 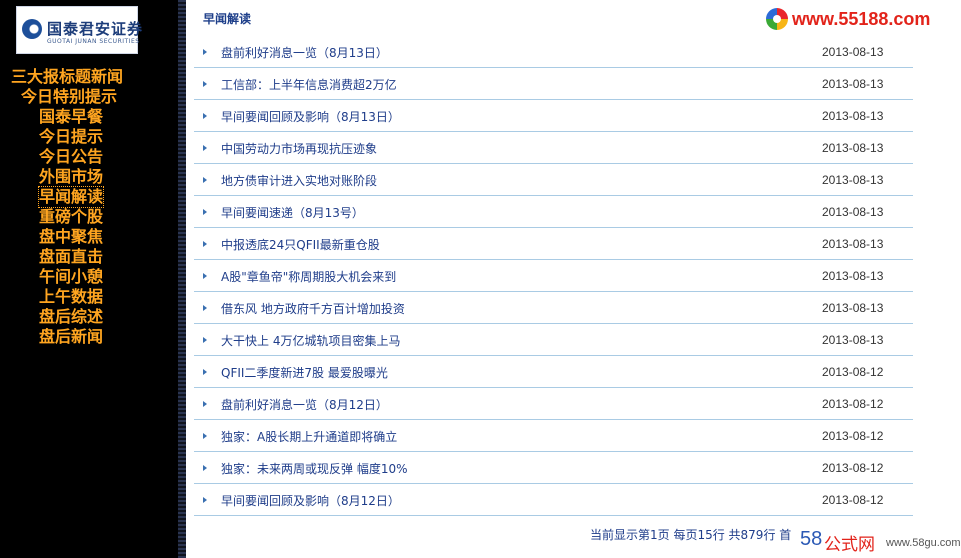 I want to click on news-title-link: 早间要闻速递（8月13号）, so click(x=292, y=212).